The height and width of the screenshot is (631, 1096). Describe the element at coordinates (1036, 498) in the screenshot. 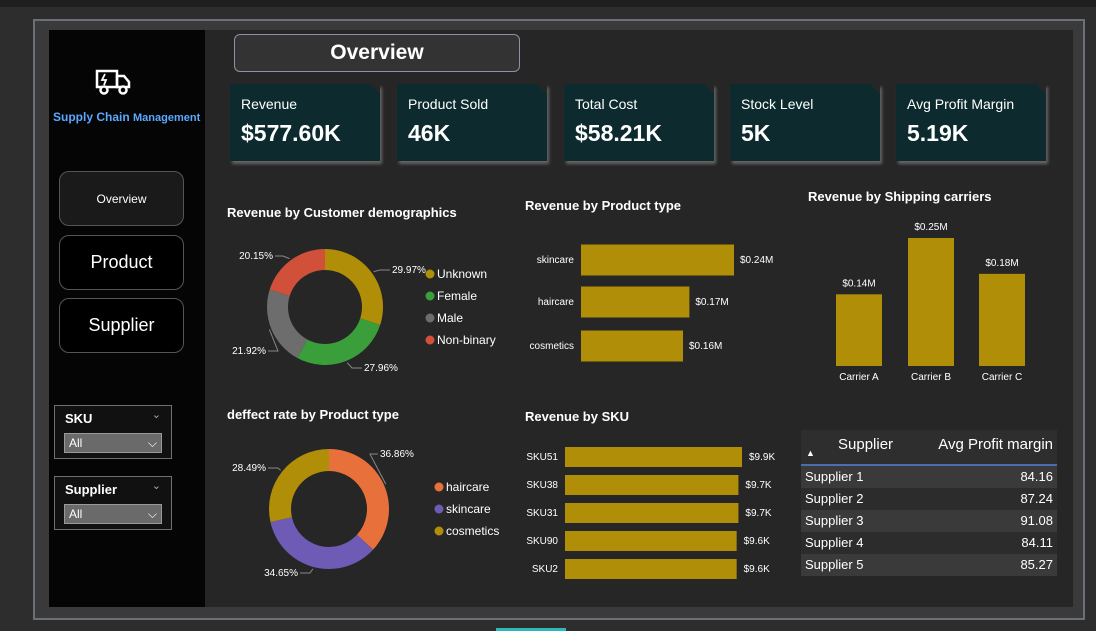

I see `table-cell: 87.24` at that location.